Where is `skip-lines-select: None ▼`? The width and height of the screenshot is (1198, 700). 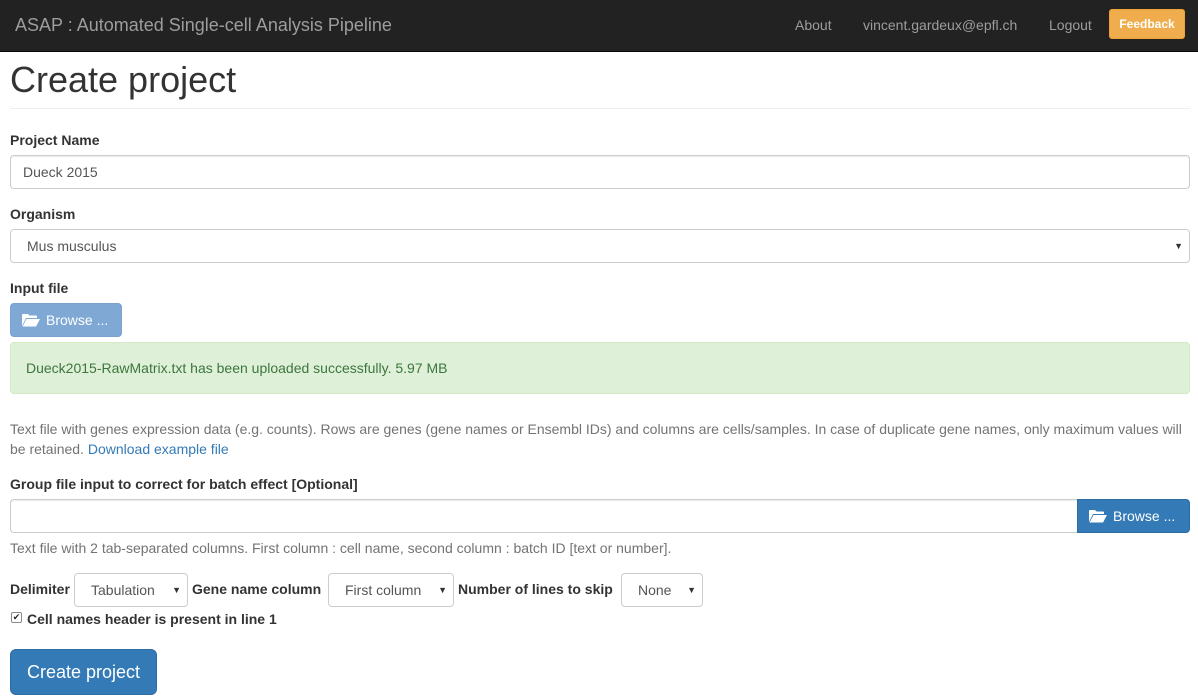 skip-lines-select: None ▼ is located at coordinates (662, 590).